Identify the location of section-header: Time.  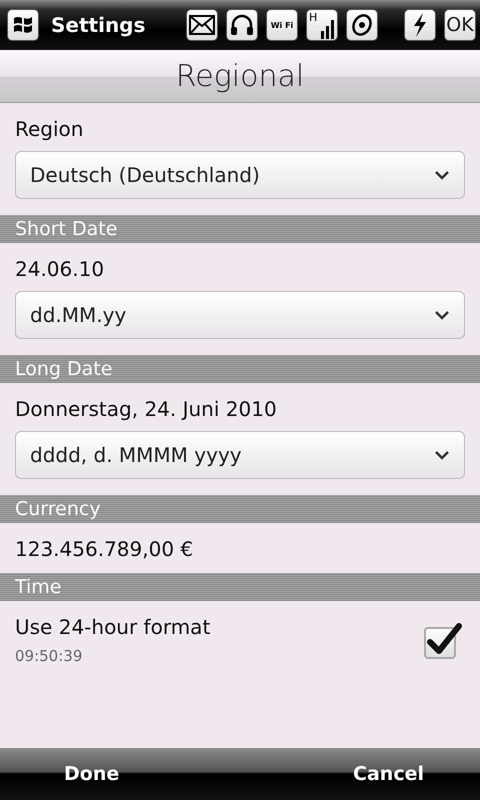
(240, 587).